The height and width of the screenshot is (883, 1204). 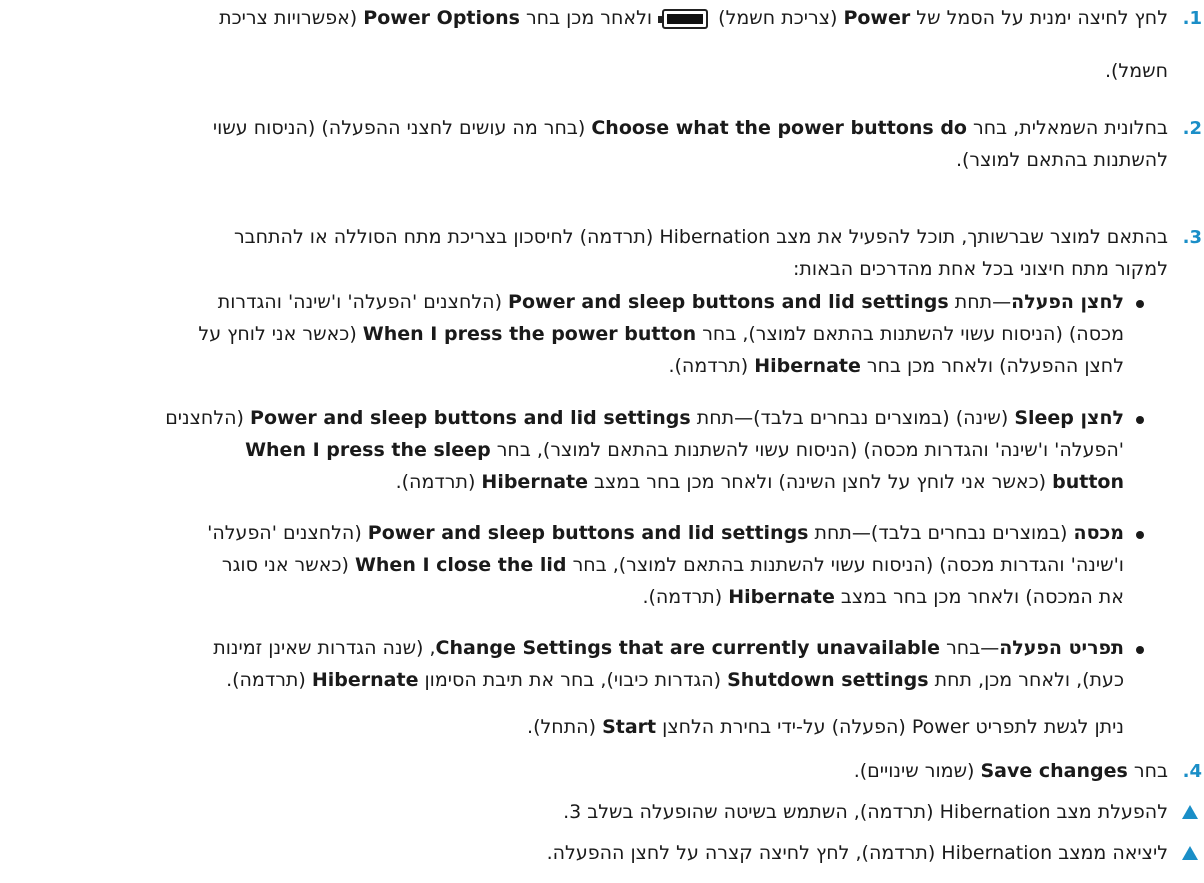 What do you see at coordinates (1192, 237) in the screenshot?
I see `step-number: 3.` at bounding box center [1192, 237].